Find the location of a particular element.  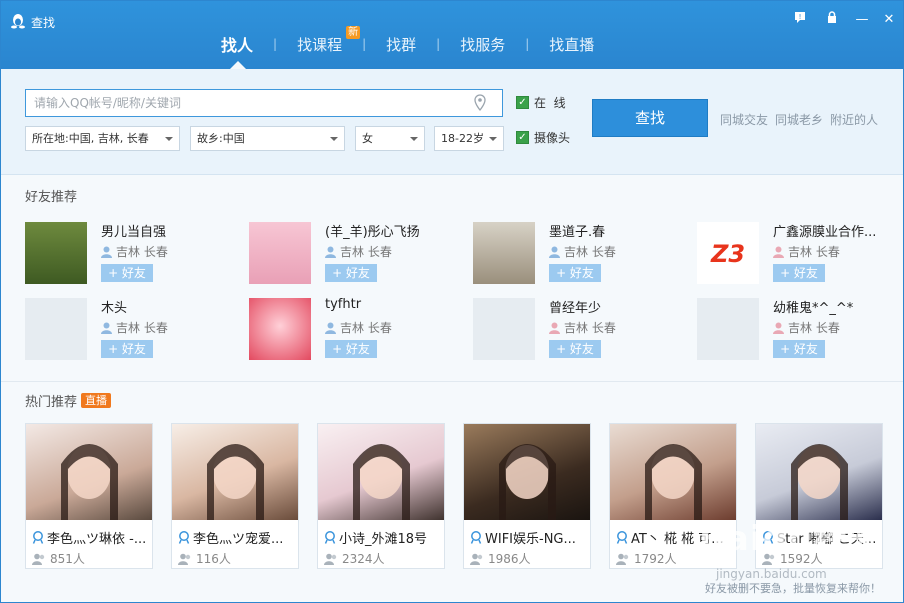

camera-checkbox: ✓ 摄像头 is located at coordinates (543, 137).